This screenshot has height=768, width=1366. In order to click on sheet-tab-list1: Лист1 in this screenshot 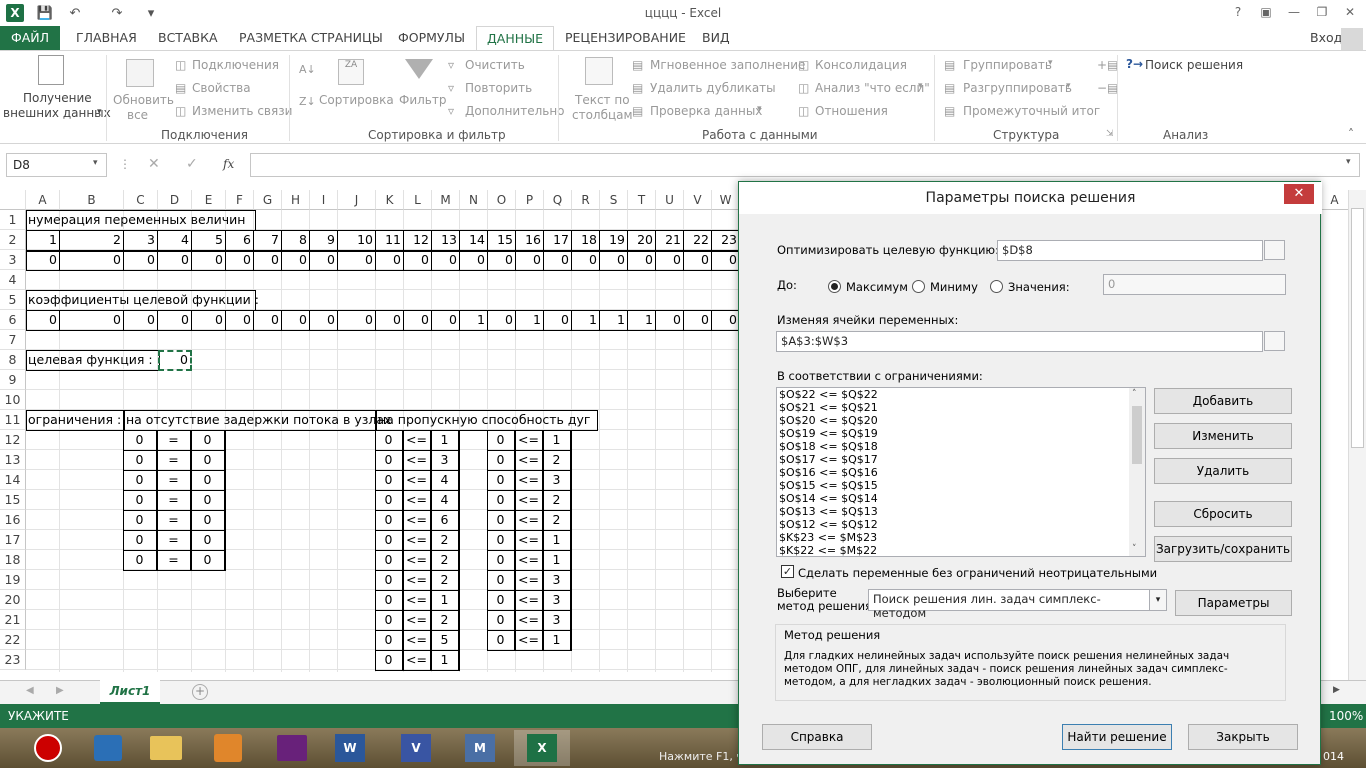, I will do `click(130, 692)`.